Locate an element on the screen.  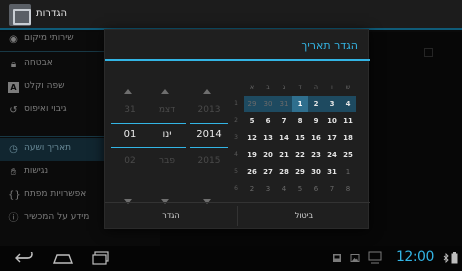
calendar-day: 19 is located at coordinates (252, 155).